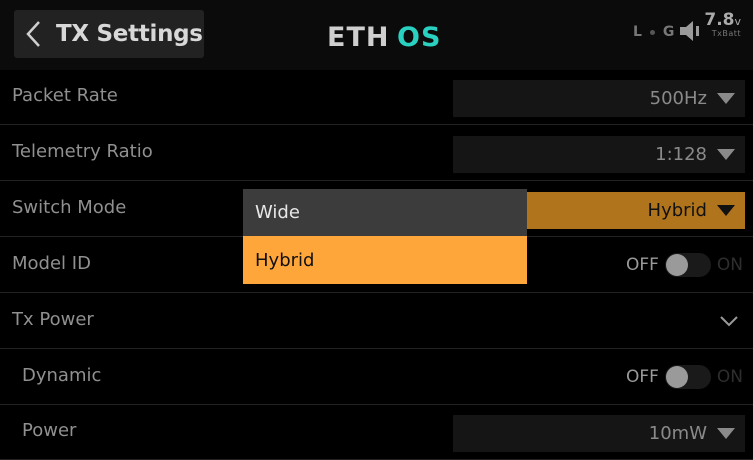  What do you see at coordinates (678, 98) in the screenshot?
I see `packet-rate-value: 500Hz` at bounding box center [678, 98].